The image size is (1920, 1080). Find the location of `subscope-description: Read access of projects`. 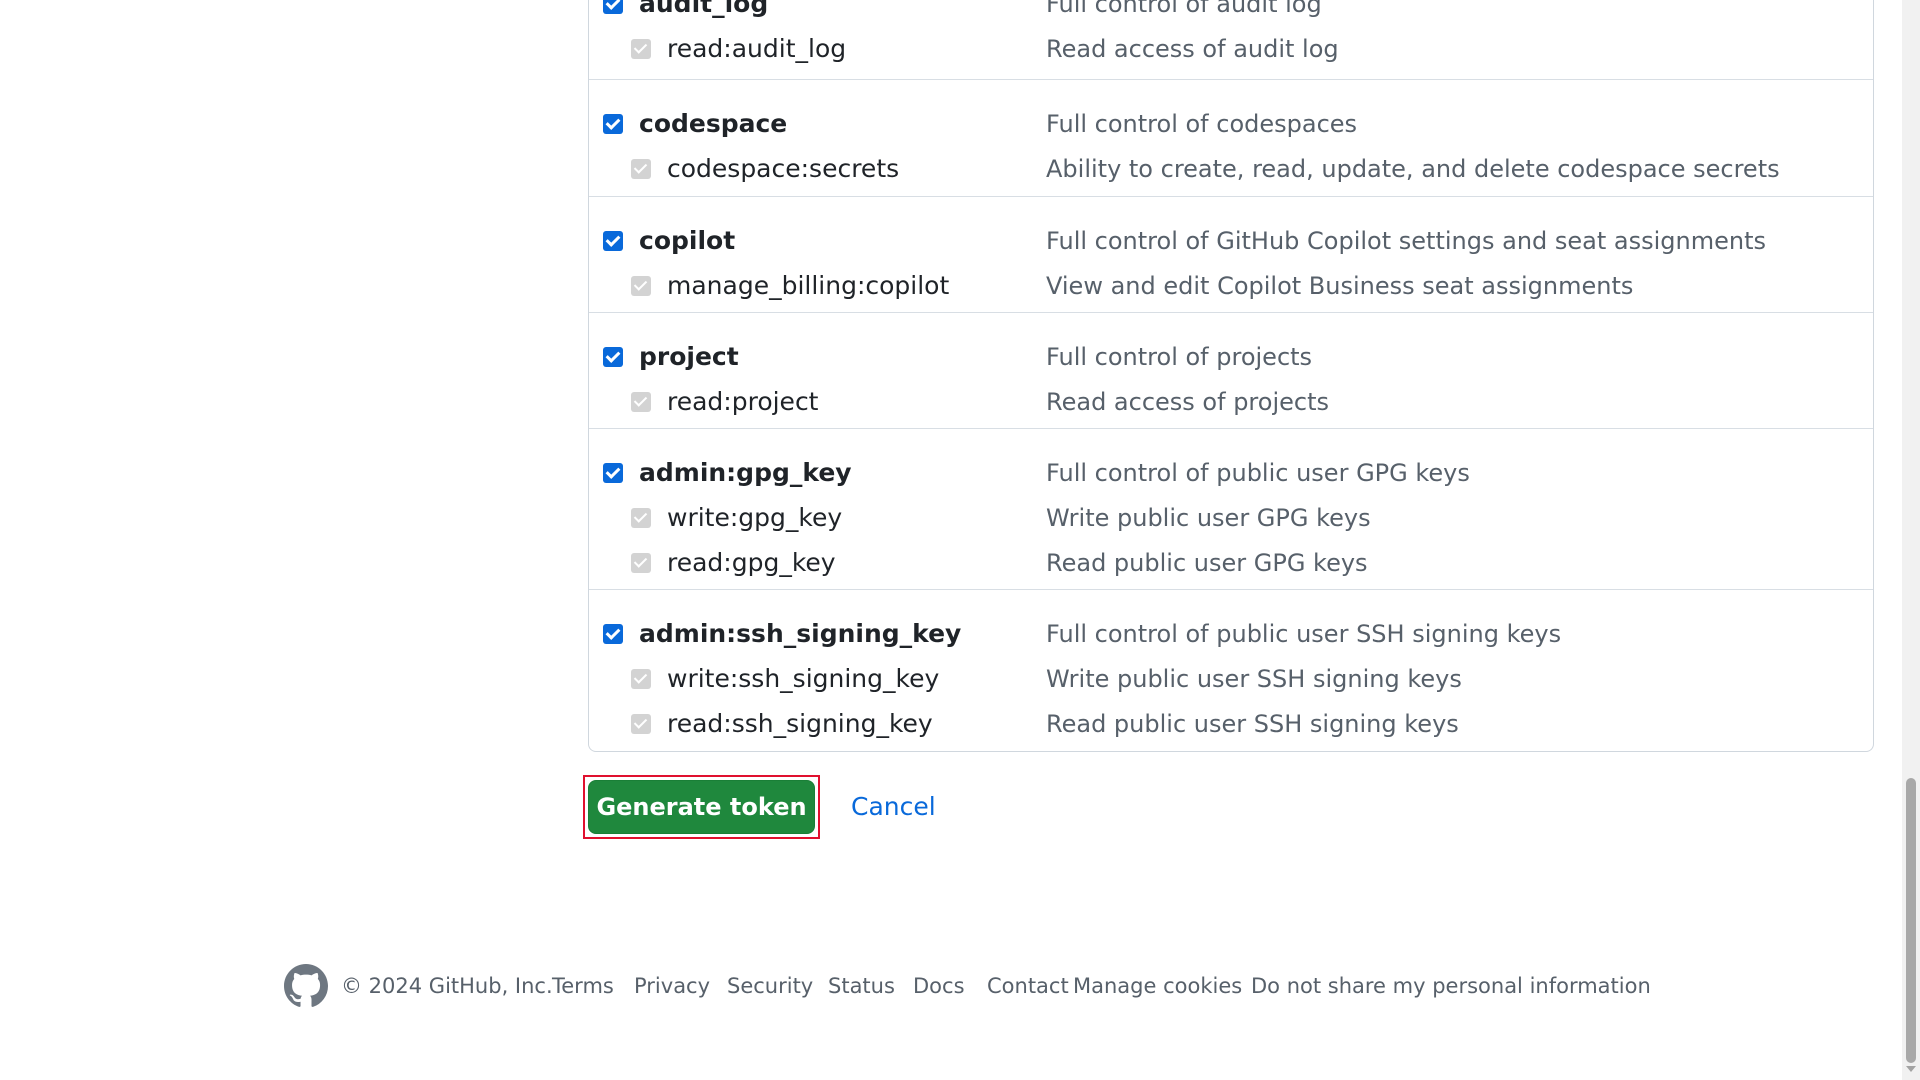

subscope-description: Read access of projects is located at coordinates (1187, 402).